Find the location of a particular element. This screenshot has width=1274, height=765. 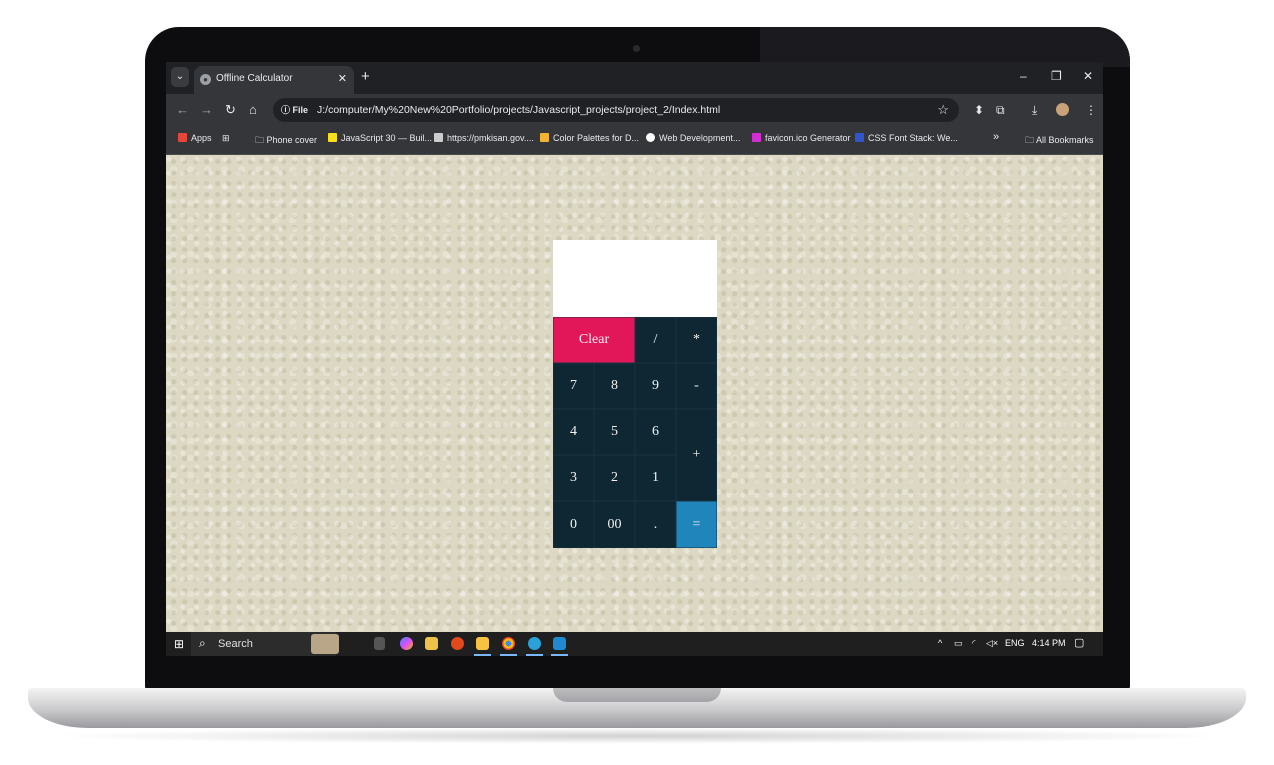

search-highlight-image is located at coordinates (325, 644).